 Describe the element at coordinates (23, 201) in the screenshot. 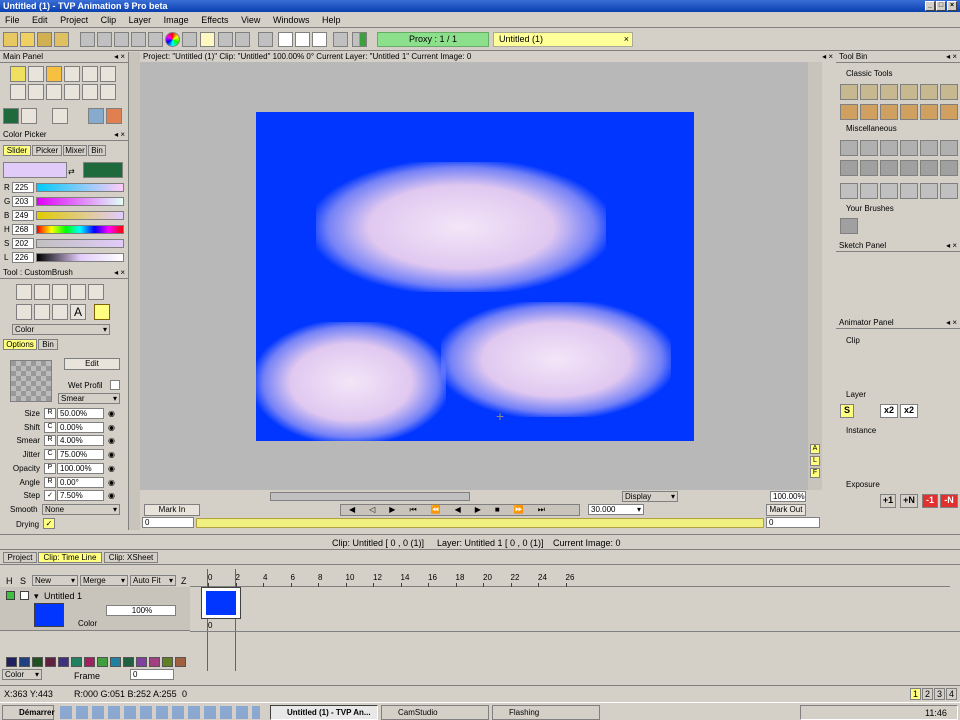

I see `color-channel-field: 203` at that location.